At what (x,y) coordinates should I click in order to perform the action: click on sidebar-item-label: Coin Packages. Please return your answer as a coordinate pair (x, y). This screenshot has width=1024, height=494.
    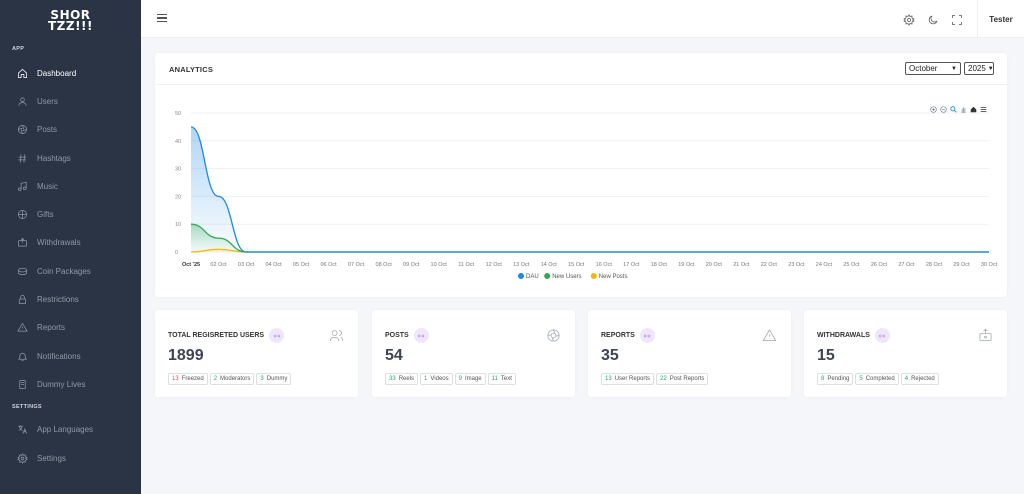
    Looking at the image, I should click on (64, 271).